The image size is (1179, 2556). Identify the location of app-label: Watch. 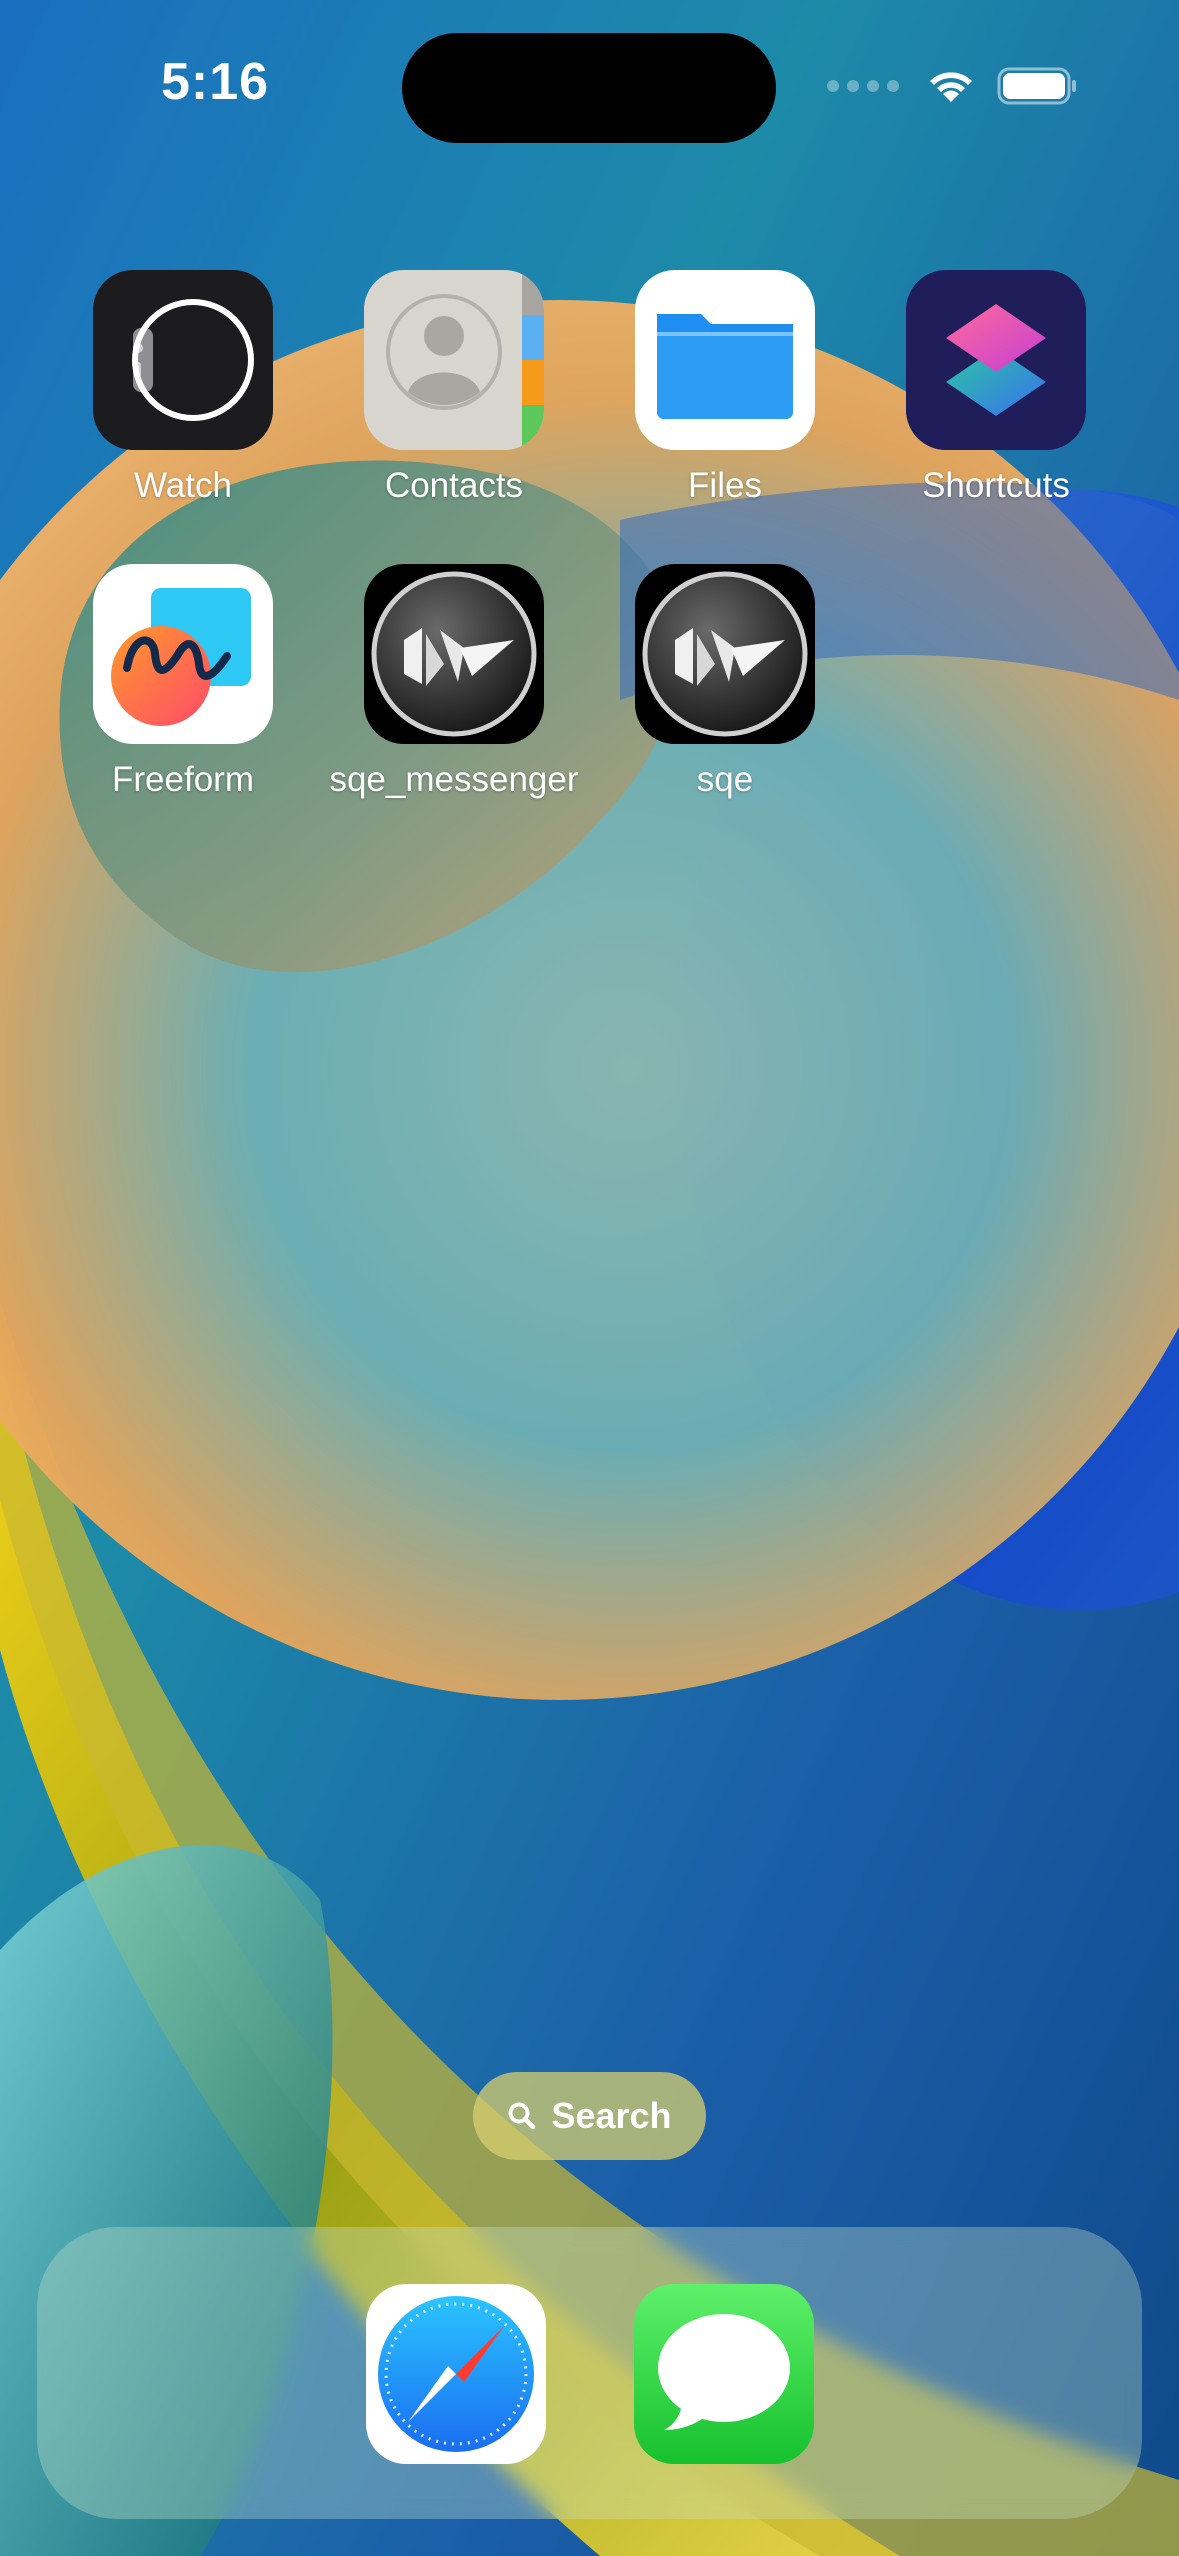
(183, 485).